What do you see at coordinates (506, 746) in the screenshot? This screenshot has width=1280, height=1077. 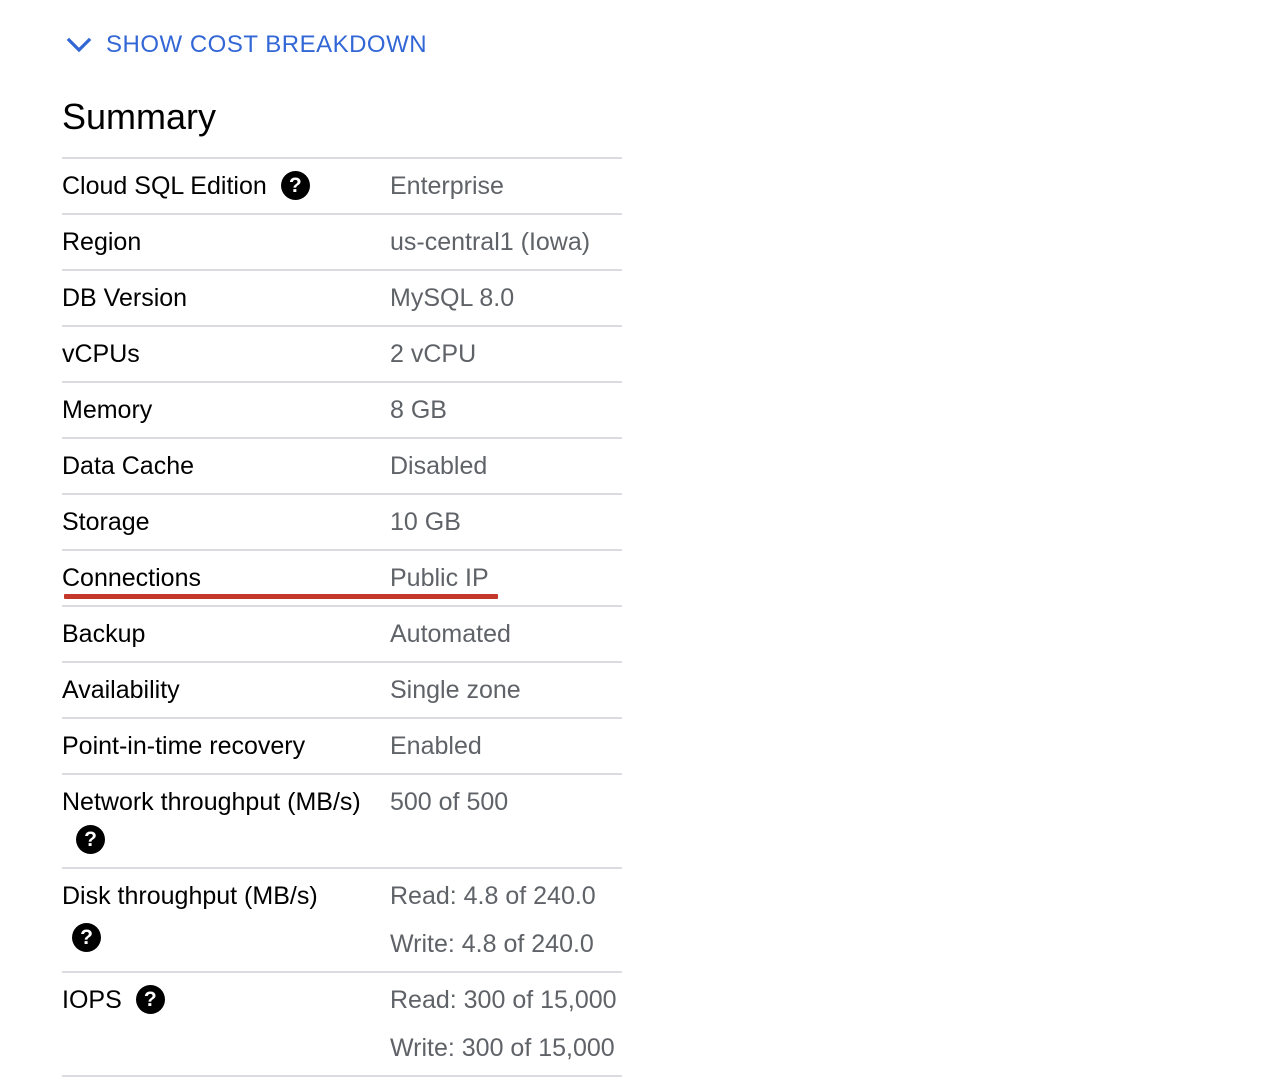 I see `row-value: Enabled` at bounding box center [506, 746].